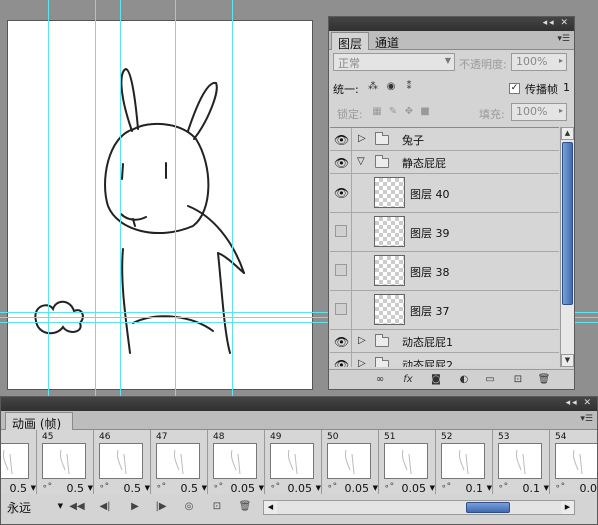  What do you see at coordinates (567, 507) in the screenshot?
I see `scroll-right-icon: ▶` at bounding box center [567, 507].